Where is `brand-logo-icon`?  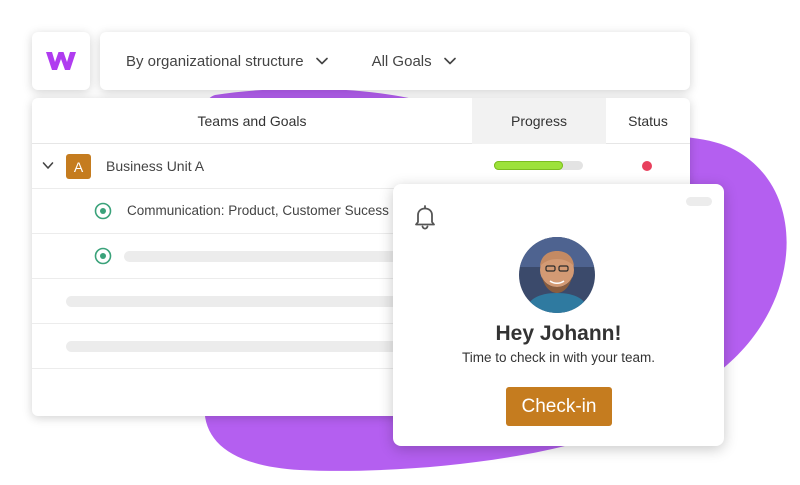
brand-logo-icon is located at coordinates (61, 61).